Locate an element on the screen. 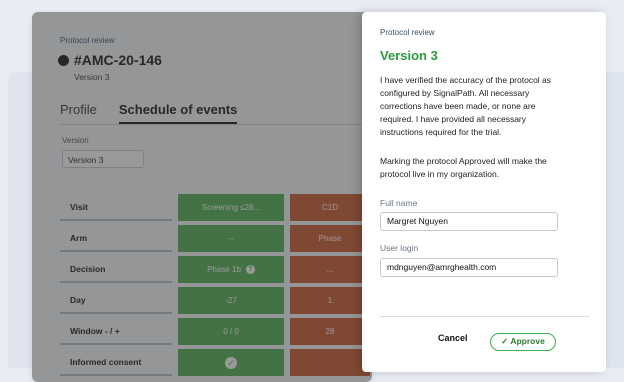  tab-divider is located at coordinates (216, 124).